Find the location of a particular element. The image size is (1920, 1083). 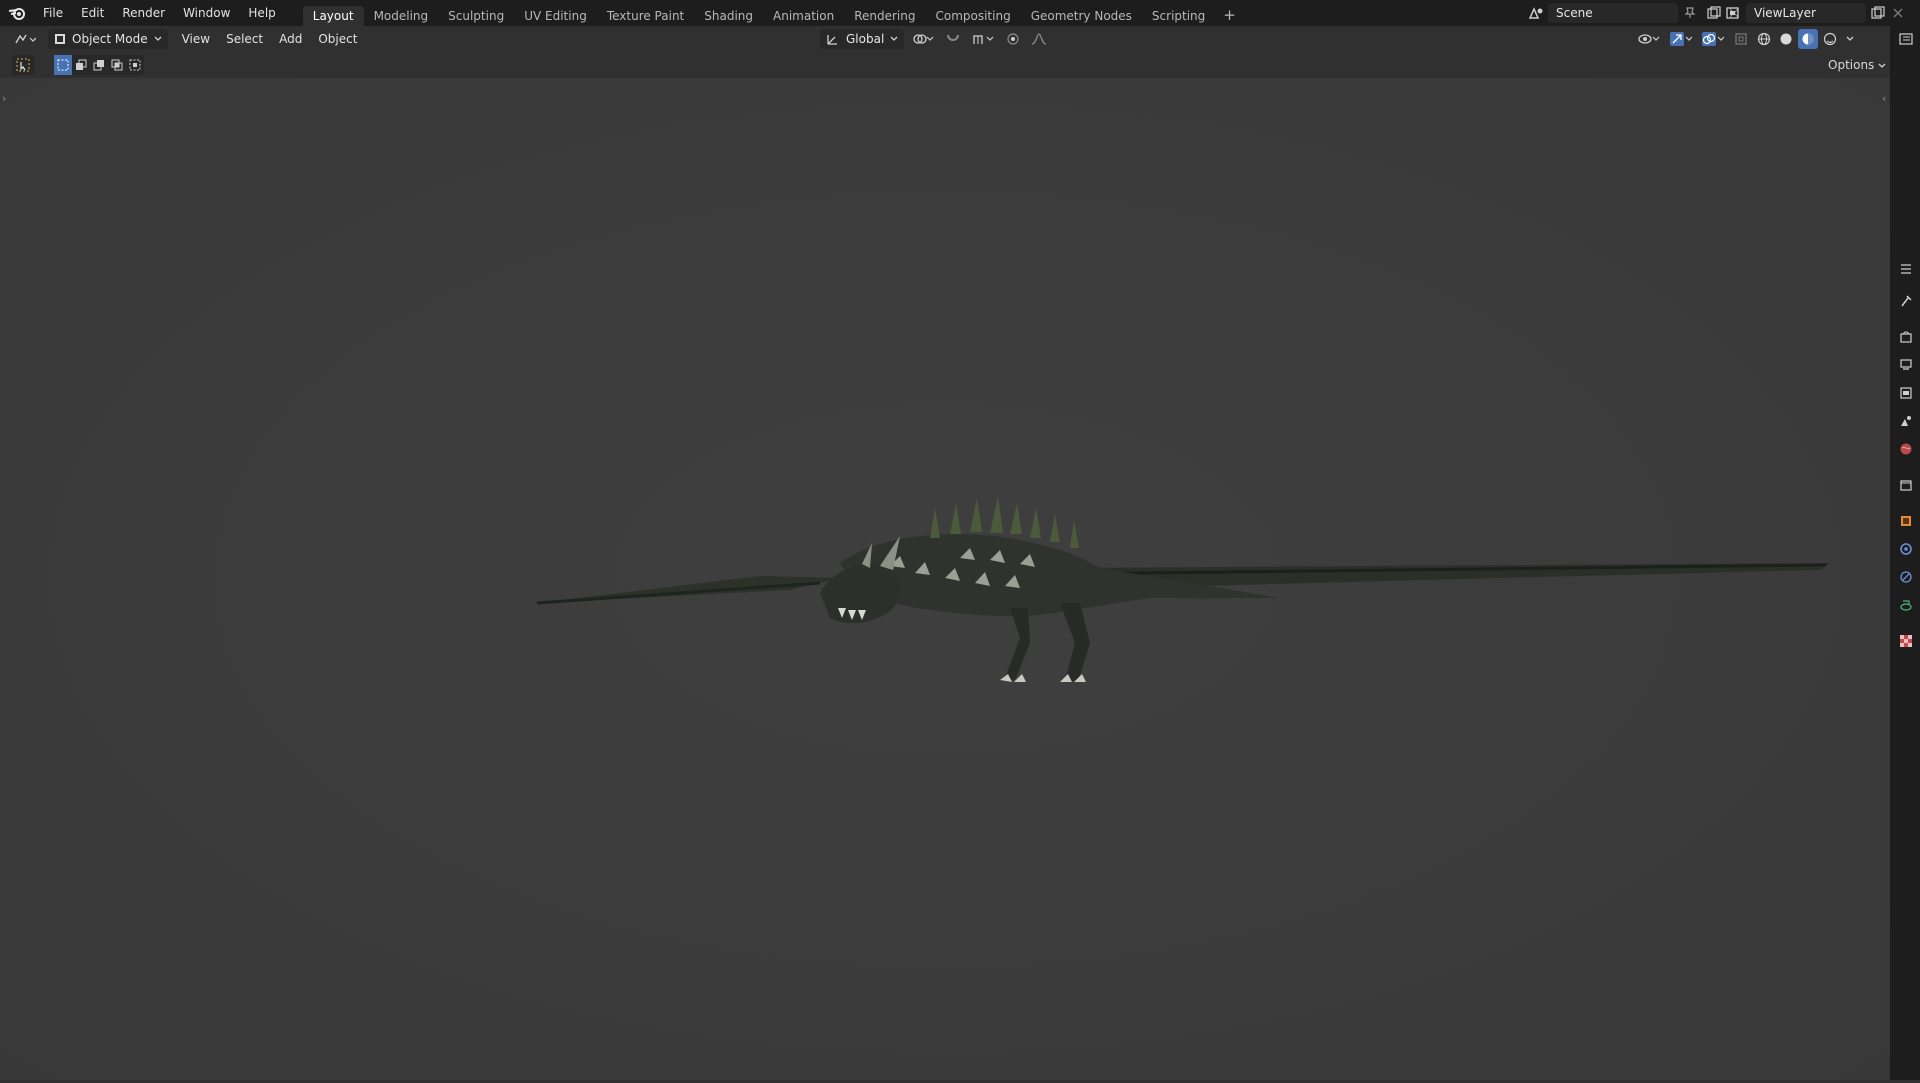

select-invert-icon is located at coordinates (117, 65).